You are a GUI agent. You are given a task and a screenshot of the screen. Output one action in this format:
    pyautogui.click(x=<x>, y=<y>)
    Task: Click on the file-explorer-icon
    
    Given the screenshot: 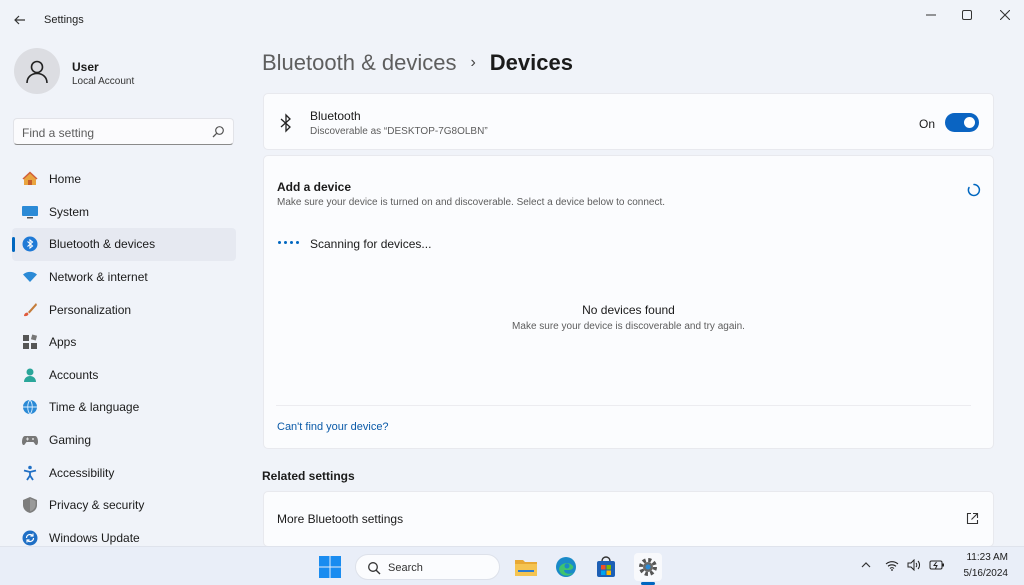 What is the action you would take?
    pyautogui.click(x=526, y=567)
    